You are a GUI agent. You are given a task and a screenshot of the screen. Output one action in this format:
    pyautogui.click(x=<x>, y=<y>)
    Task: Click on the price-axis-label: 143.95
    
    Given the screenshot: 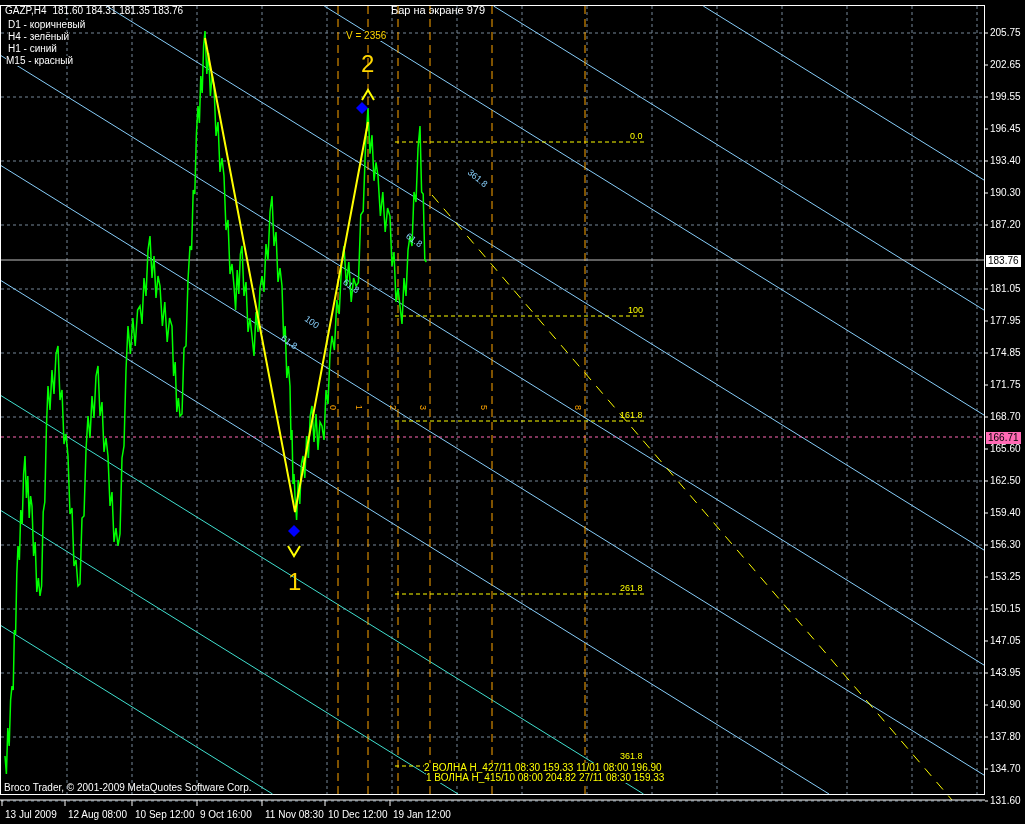 What is the action you would take?
    pyautogui.click(x=1005, y=673)
    